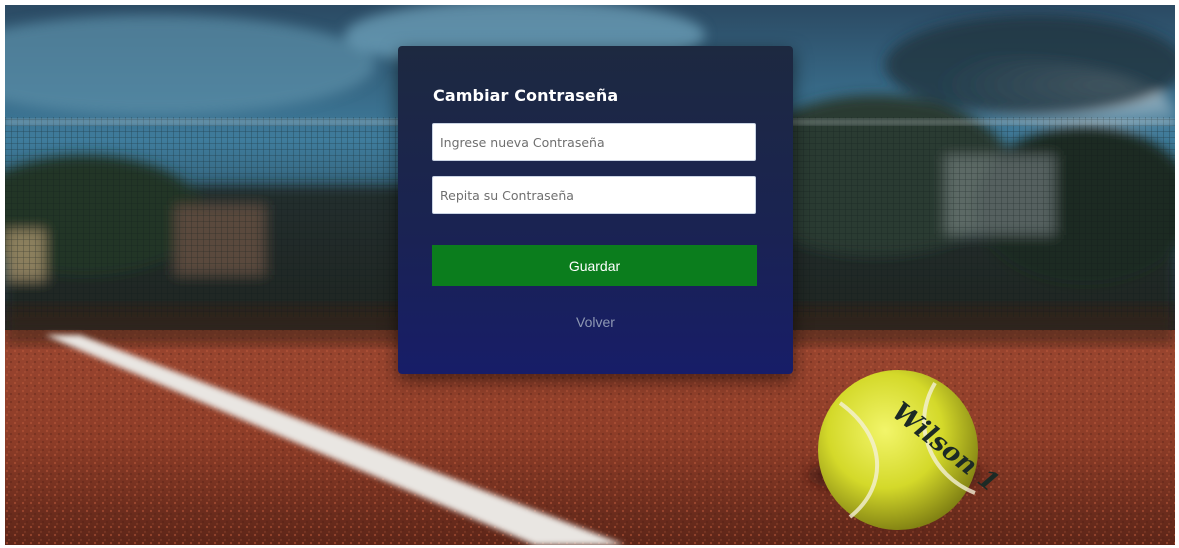 The height and width of the screenshot is (548, 1179). I want to click on repeat-password-field, so click(594, 195).